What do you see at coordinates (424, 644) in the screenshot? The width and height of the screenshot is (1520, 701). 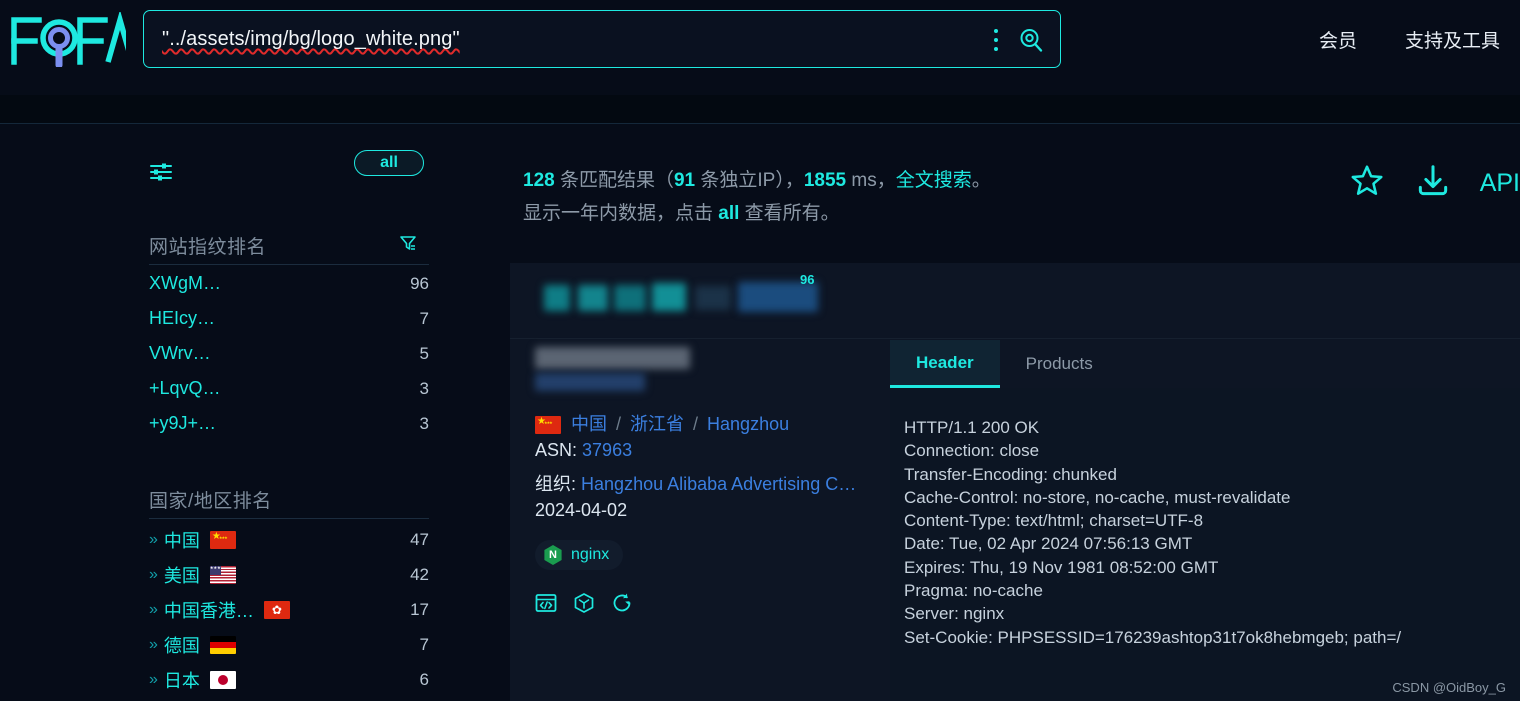 I see `country-count: 7` at bounding box center [424, 644].